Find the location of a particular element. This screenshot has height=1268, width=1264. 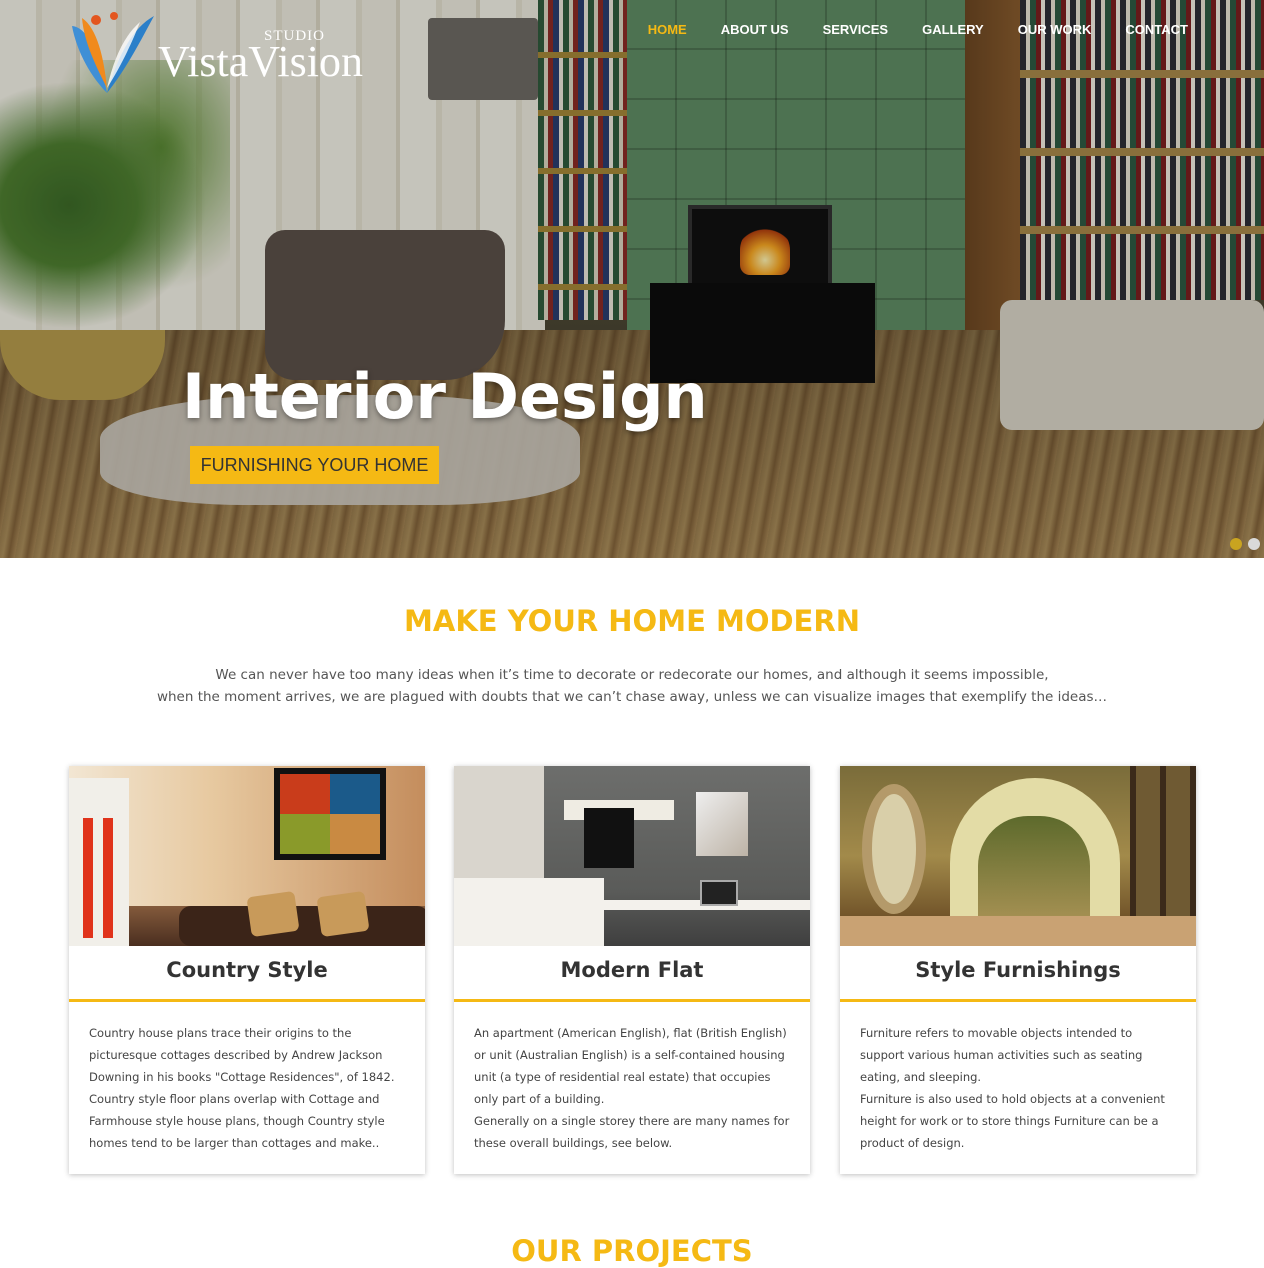

logo-name-text: VistaVision is located at coordinates (260, 61).